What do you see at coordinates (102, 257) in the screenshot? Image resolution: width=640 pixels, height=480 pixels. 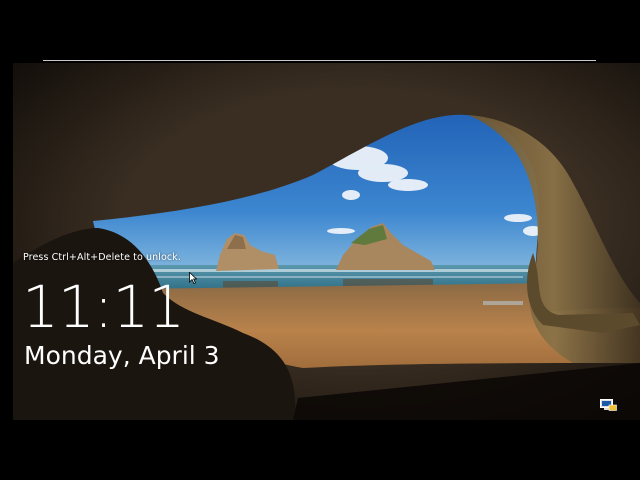 I see `unlock-prompt: Press Ctrl+Alt+Delete to unlock.` at bounding box center [102, 257].